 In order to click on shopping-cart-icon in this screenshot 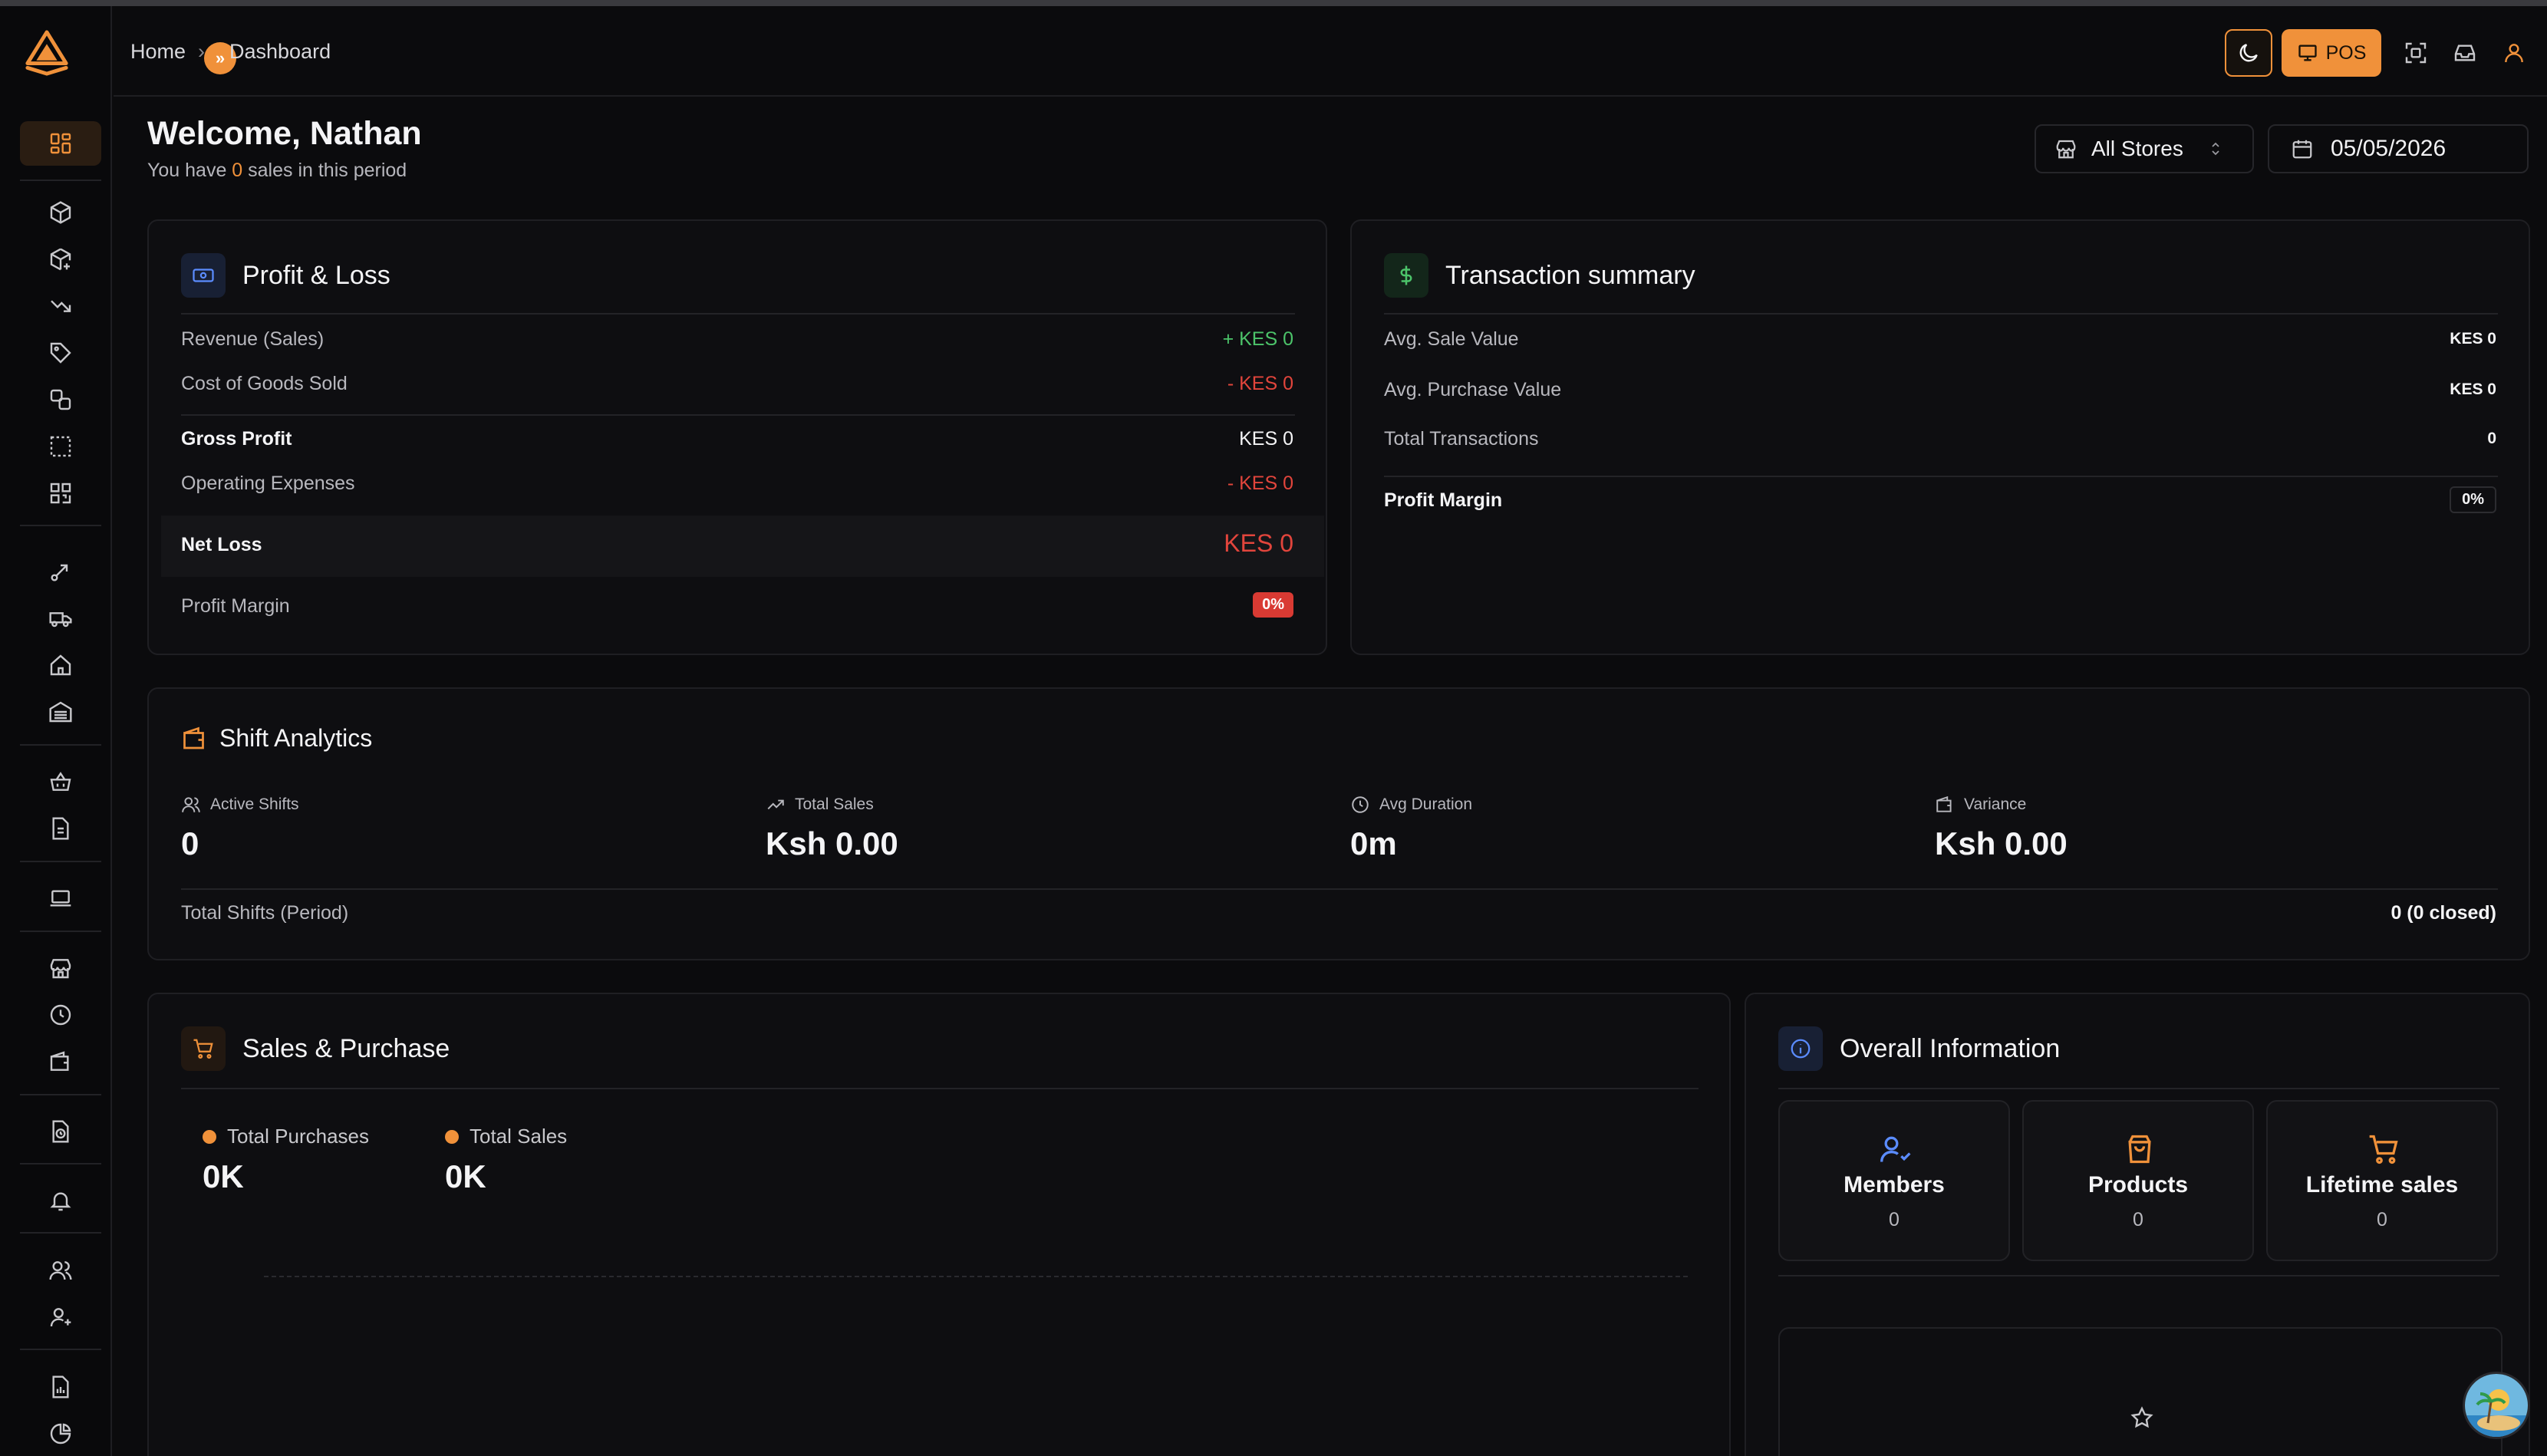, I will do `click(2383, 1149)`.